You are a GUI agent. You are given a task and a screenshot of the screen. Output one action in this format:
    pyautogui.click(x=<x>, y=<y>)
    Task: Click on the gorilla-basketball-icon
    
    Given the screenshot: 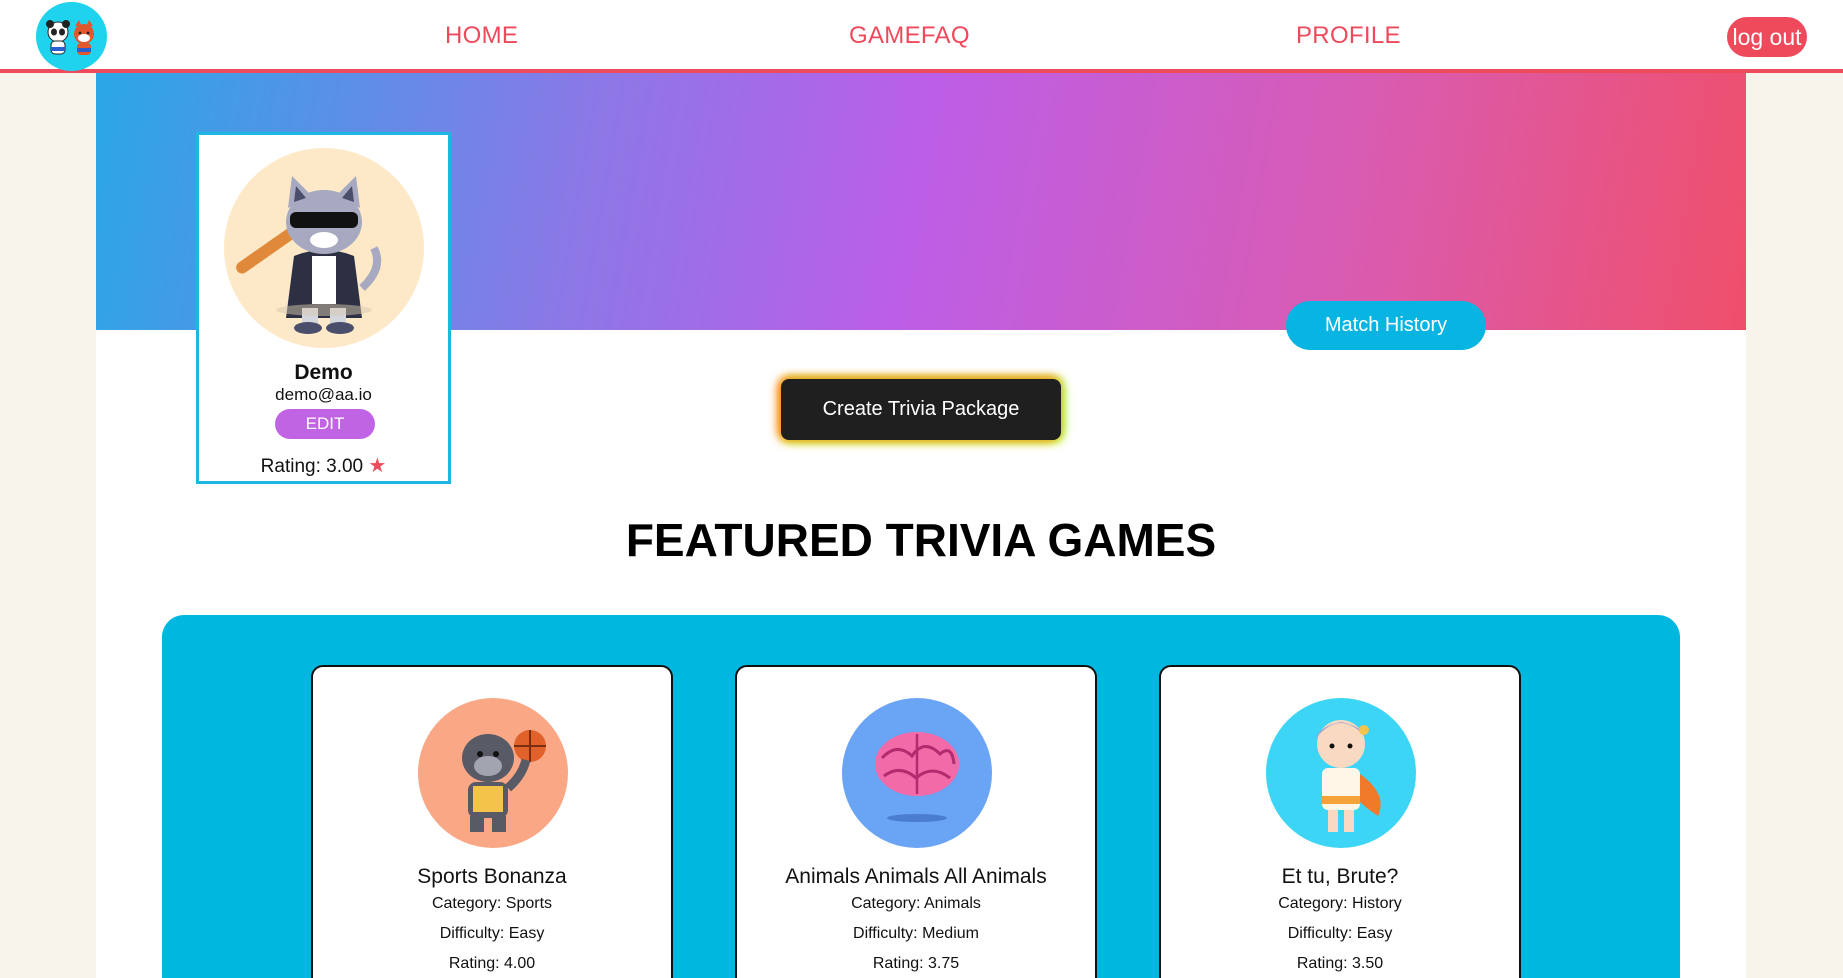 What is the action you would take?
    pyautogui.click(x=493, y=773)
    